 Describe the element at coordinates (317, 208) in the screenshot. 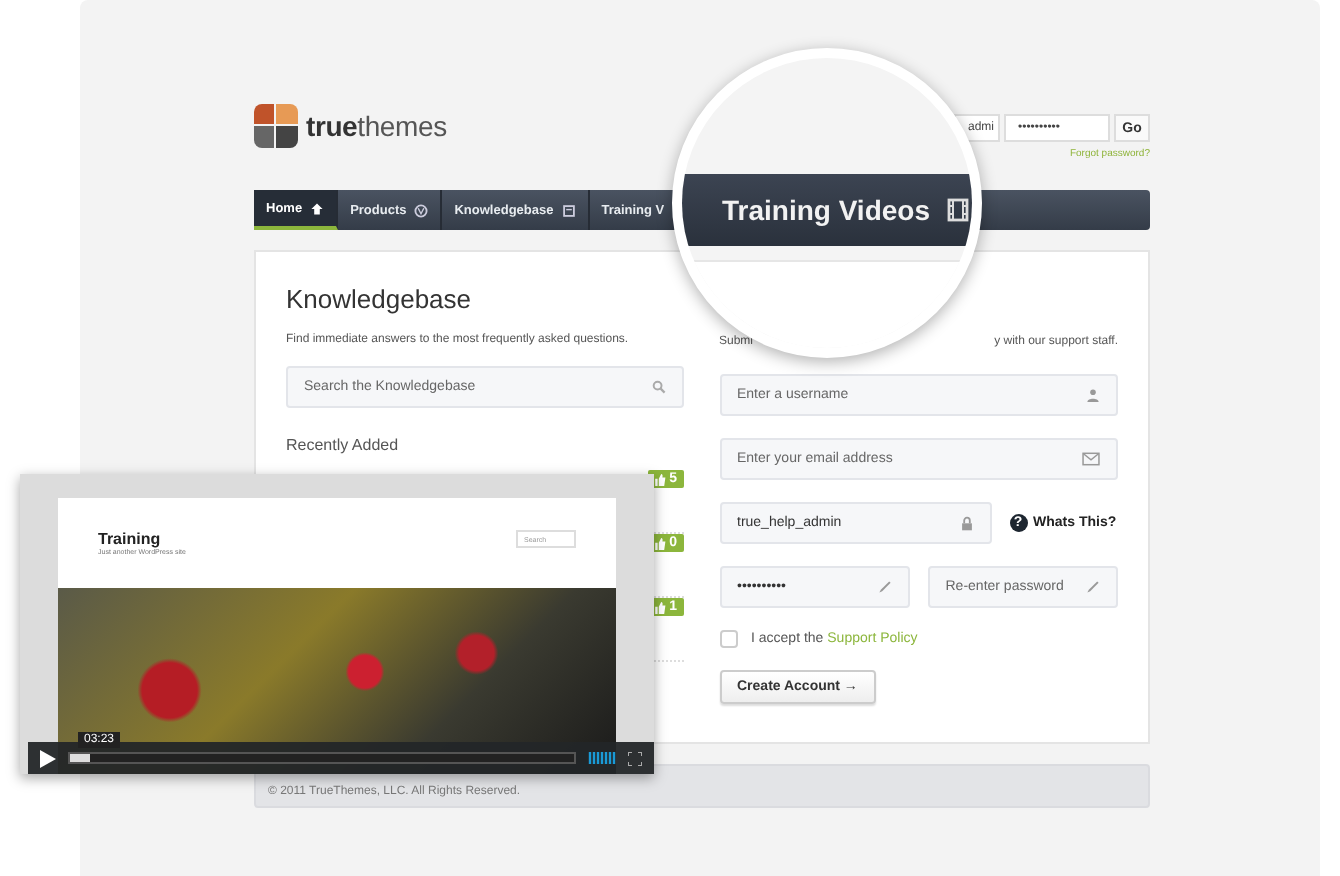

I see `home-icon` at that location.